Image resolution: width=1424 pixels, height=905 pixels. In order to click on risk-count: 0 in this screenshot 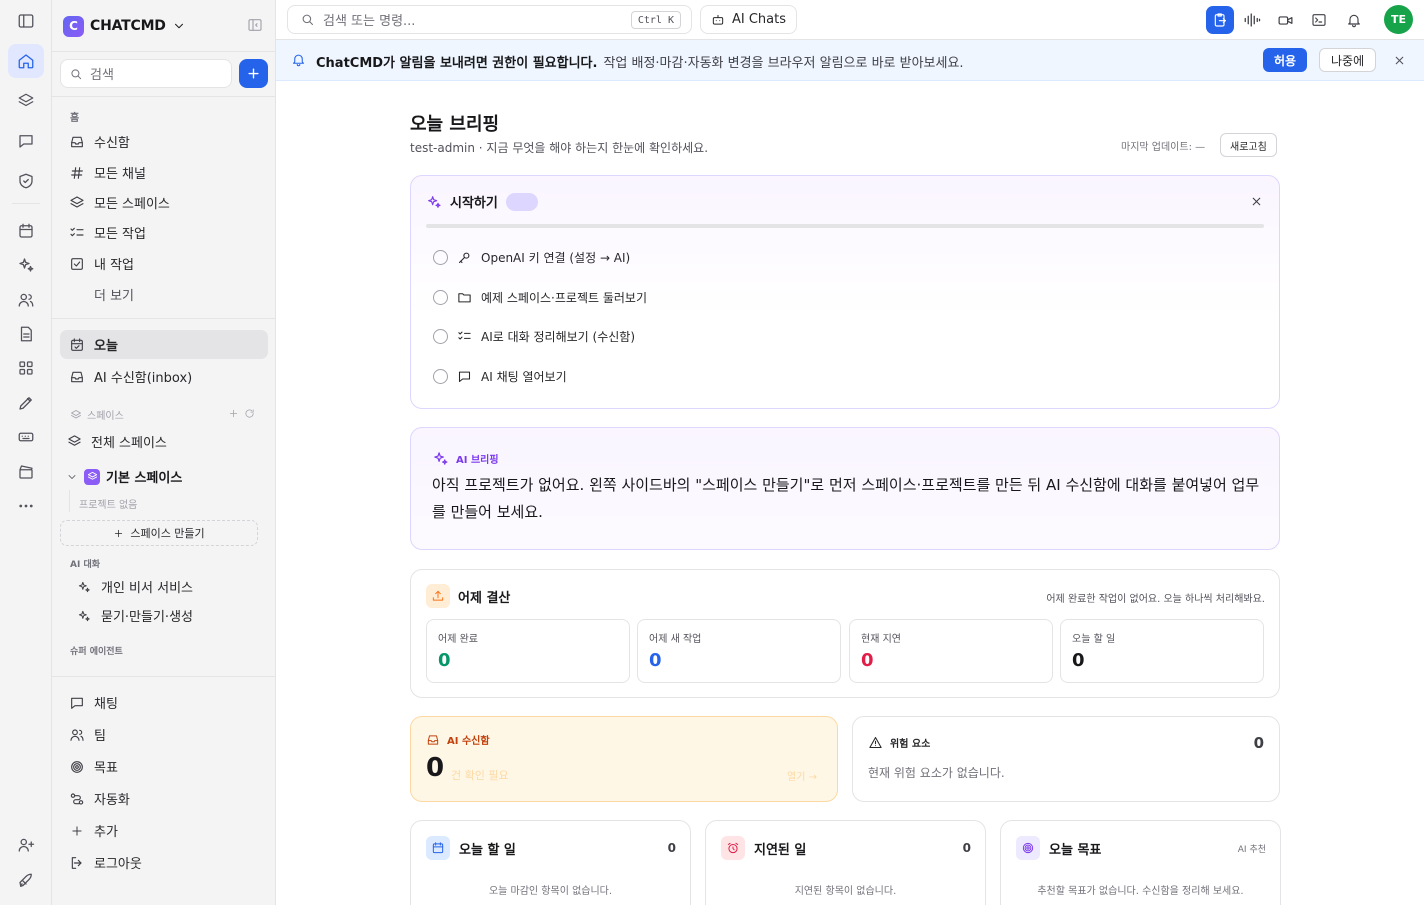, I will do `click(1258, 743)`.